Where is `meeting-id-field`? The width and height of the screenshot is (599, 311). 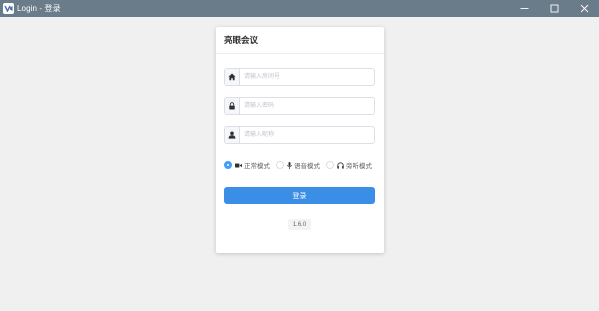 meeting-id-field is located at coordinates (299, 77).